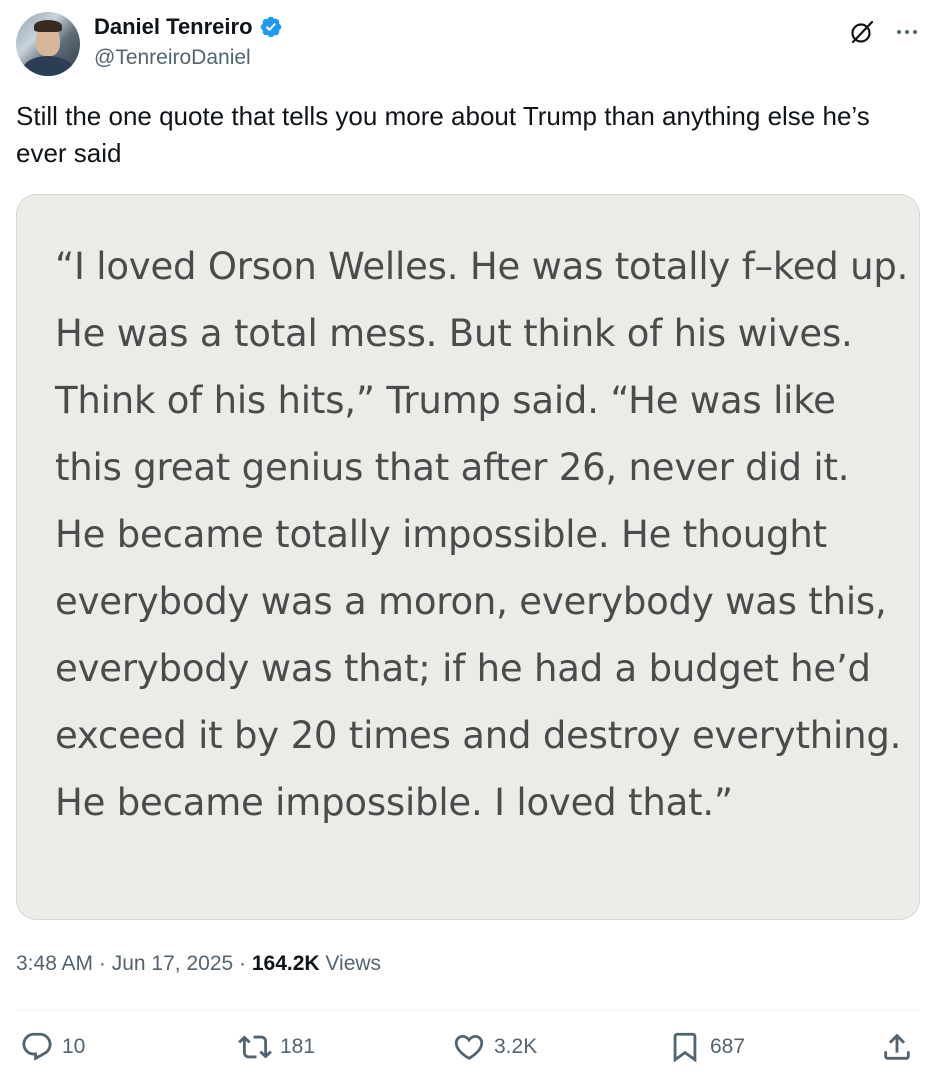  What do you see at coordinates (37, 1046) in the screenshot?
I see `reply-icon` at bounding box center [37, 1046].